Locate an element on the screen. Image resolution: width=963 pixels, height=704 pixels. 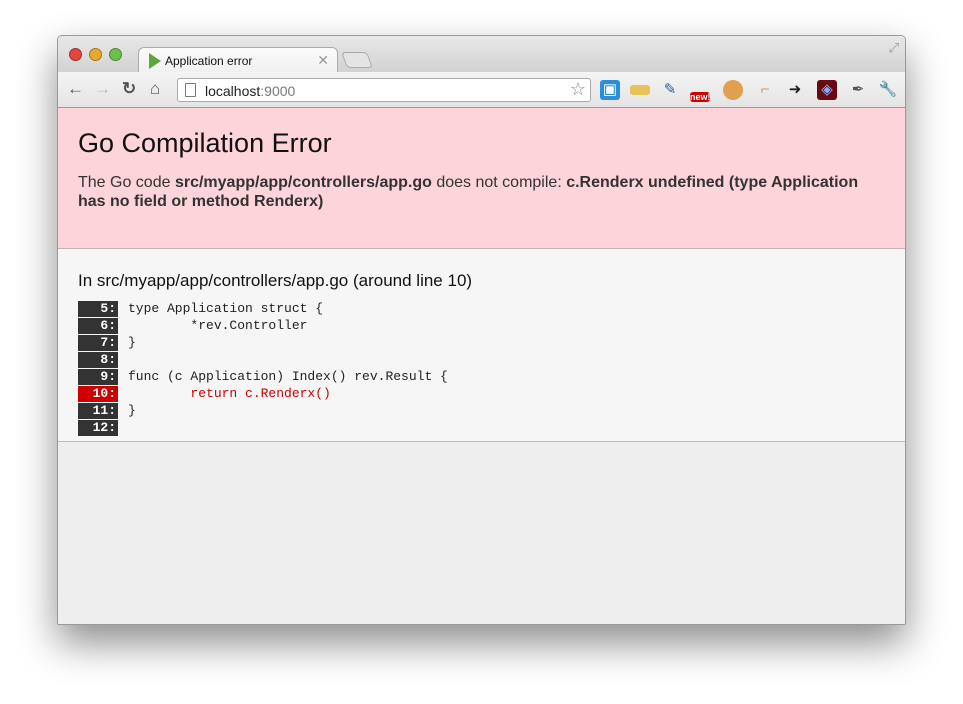
back-icon: ← is located at coordinates (75, 89).